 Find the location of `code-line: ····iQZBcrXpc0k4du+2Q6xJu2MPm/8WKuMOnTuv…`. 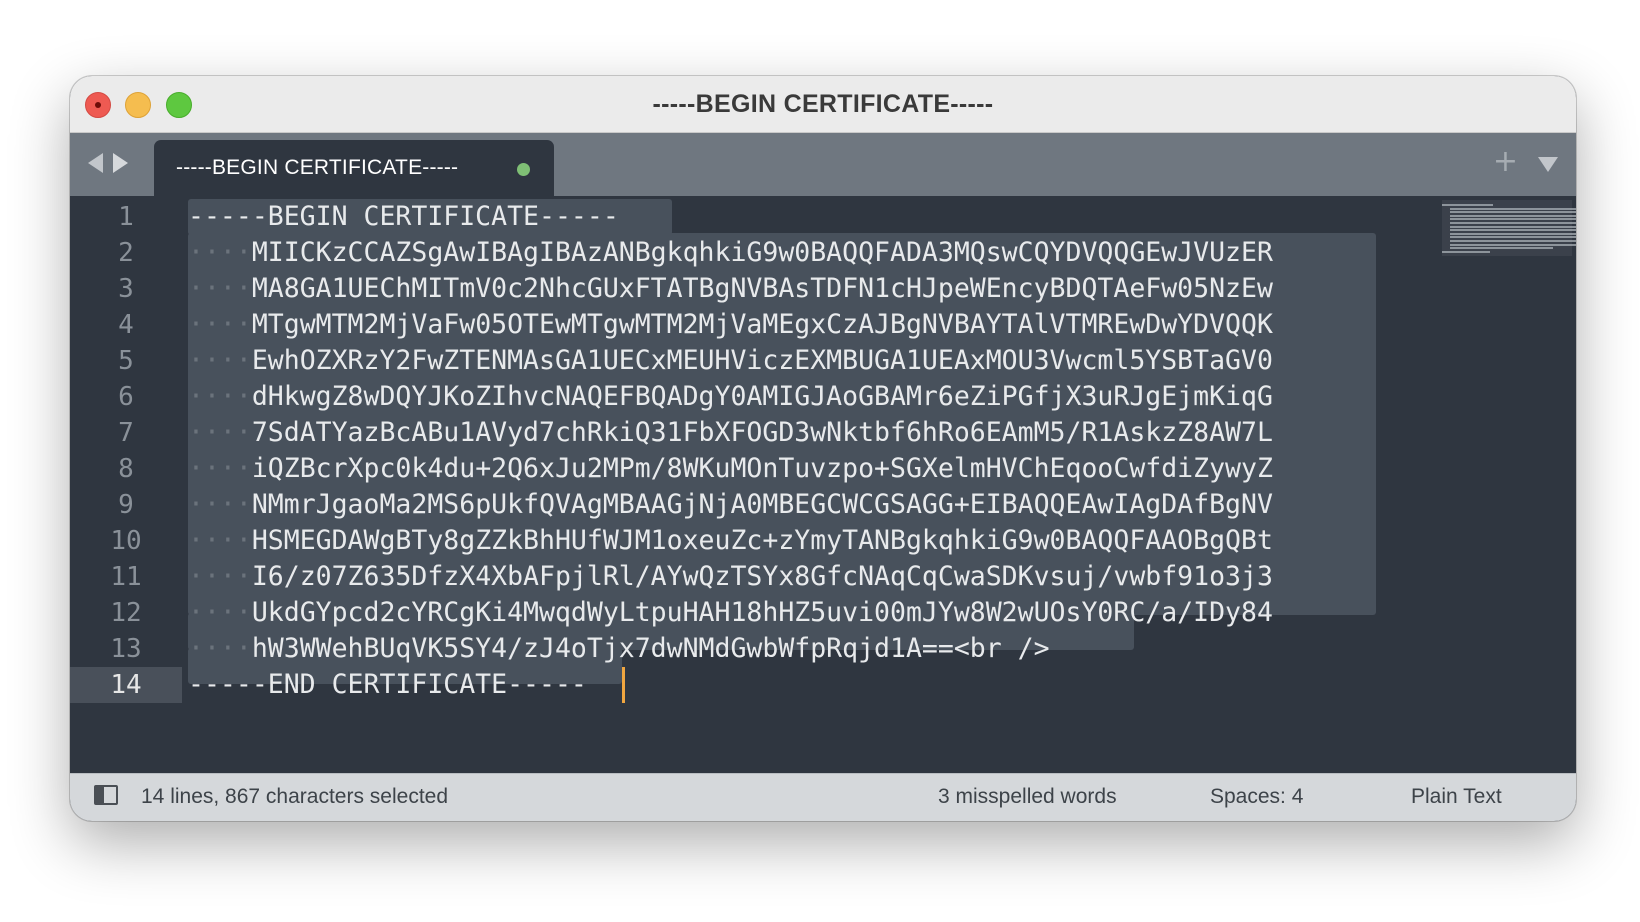

code-line: ····iQZBcrXpc0k4du+2Q6xJu2MPm/8WKuMOnTuv… is located at coordinates (730, 469).